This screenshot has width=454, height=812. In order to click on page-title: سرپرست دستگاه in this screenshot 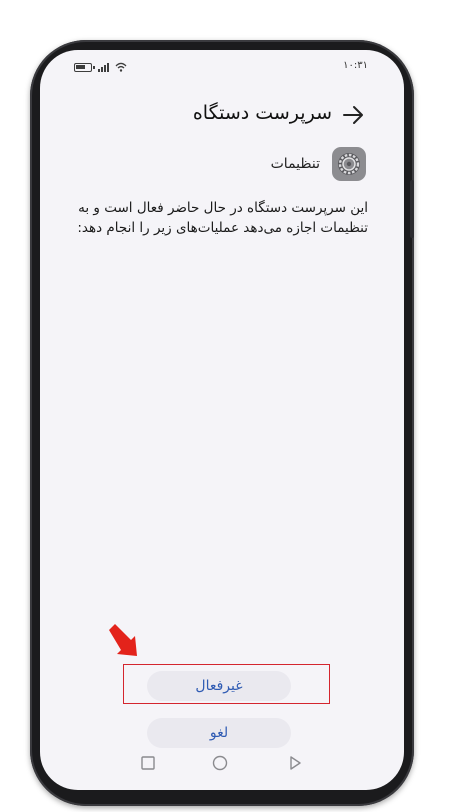, I will do `click(262, 113)`.